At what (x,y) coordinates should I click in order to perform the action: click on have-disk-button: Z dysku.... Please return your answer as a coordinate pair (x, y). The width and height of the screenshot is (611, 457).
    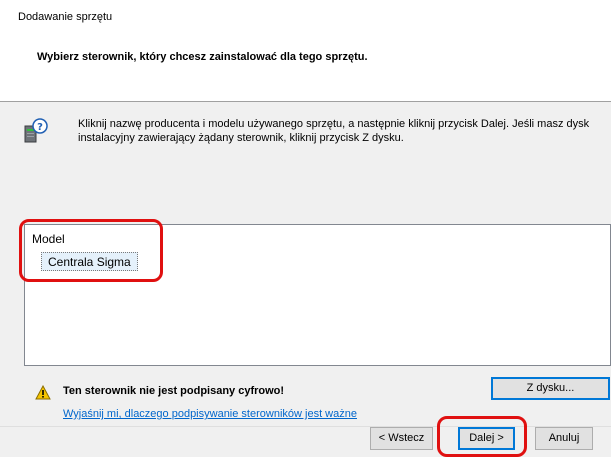
    Looking at the image, I should click on (550, 388).